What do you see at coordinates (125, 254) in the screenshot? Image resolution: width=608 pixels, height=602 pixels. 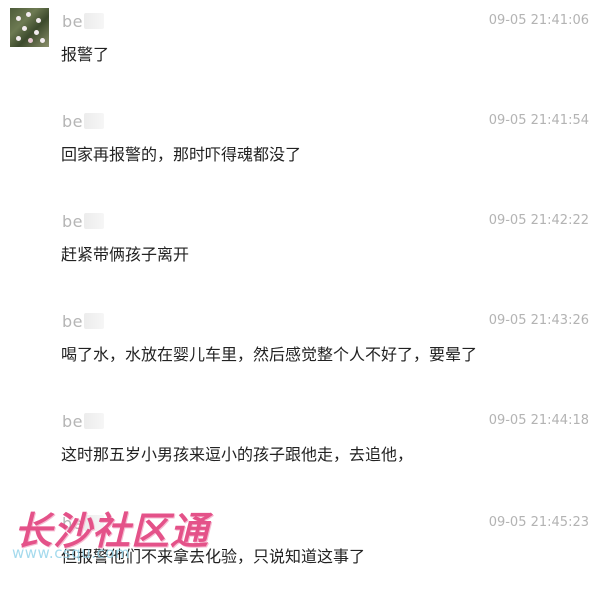 I see `message-text: 赶紧带俩孩子离开` at bounding box center [125, 254].